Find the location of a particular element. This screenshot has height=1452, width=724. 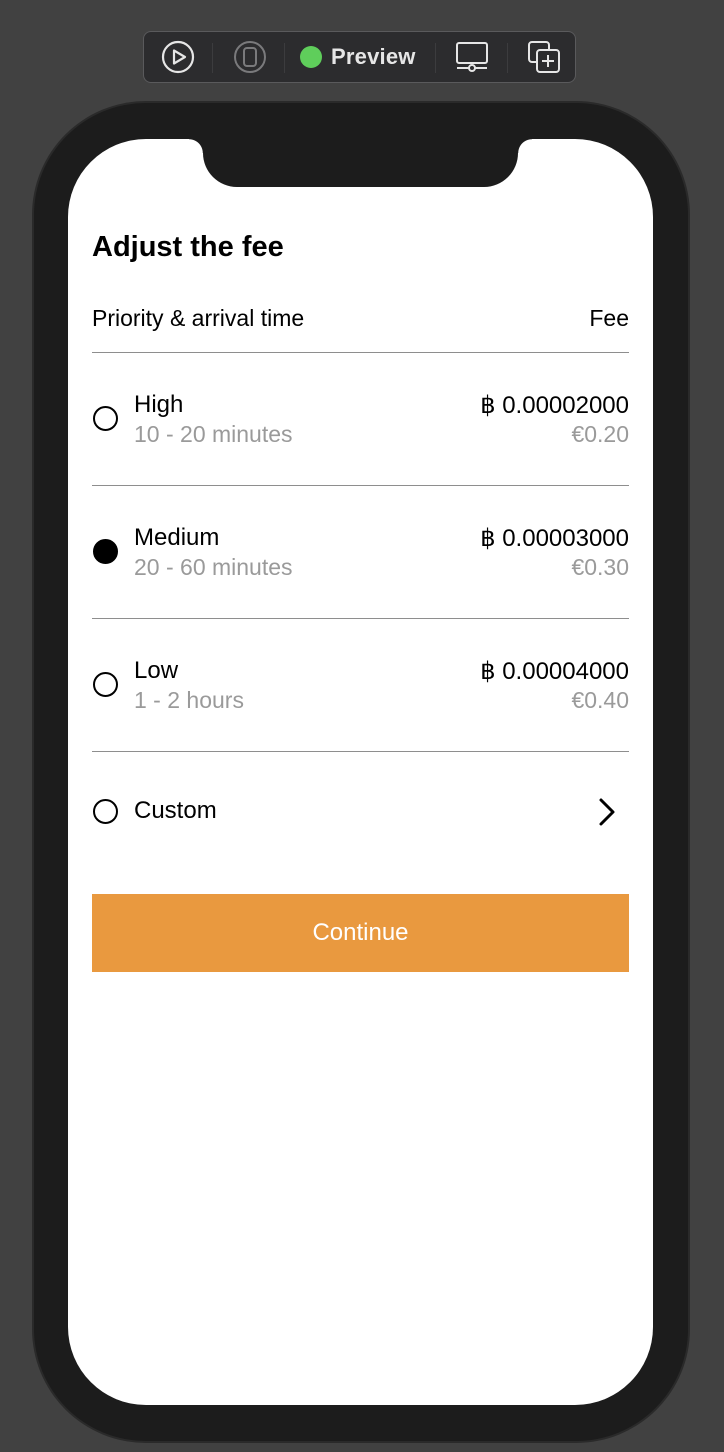

preview-status: Preview is located at coordinates (360, 57).